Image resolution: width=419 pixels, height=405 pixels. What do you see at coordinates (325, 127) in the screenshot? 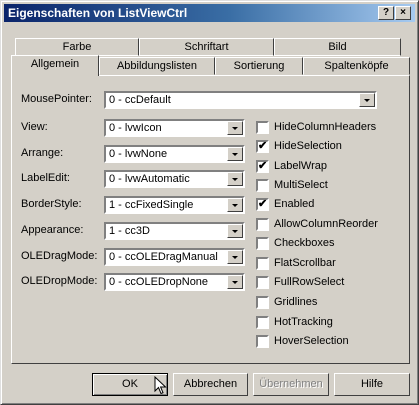
I see `checkbox-label: HideColumnHeaders` at bounding box center [325, 127].